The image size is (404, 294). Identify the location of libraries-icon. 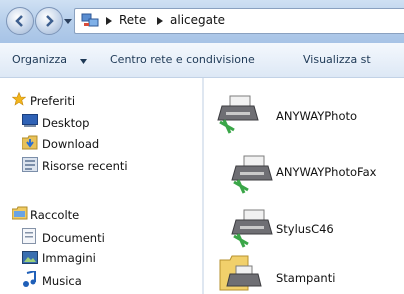
(20, 213).